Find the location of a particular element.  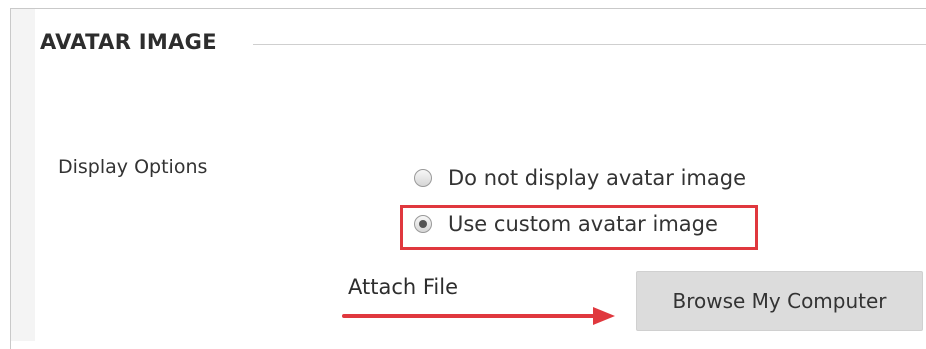

radio-button-no-avatar is located at coordinates (423, 178).